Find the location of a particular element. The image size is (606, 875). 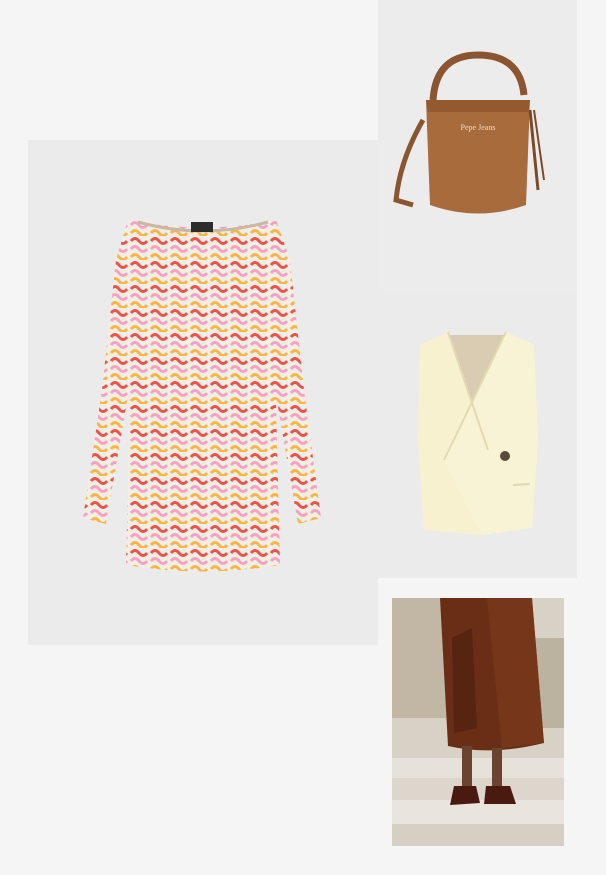

product-tile-sequin-skirt is located at coordinates (478, 722).